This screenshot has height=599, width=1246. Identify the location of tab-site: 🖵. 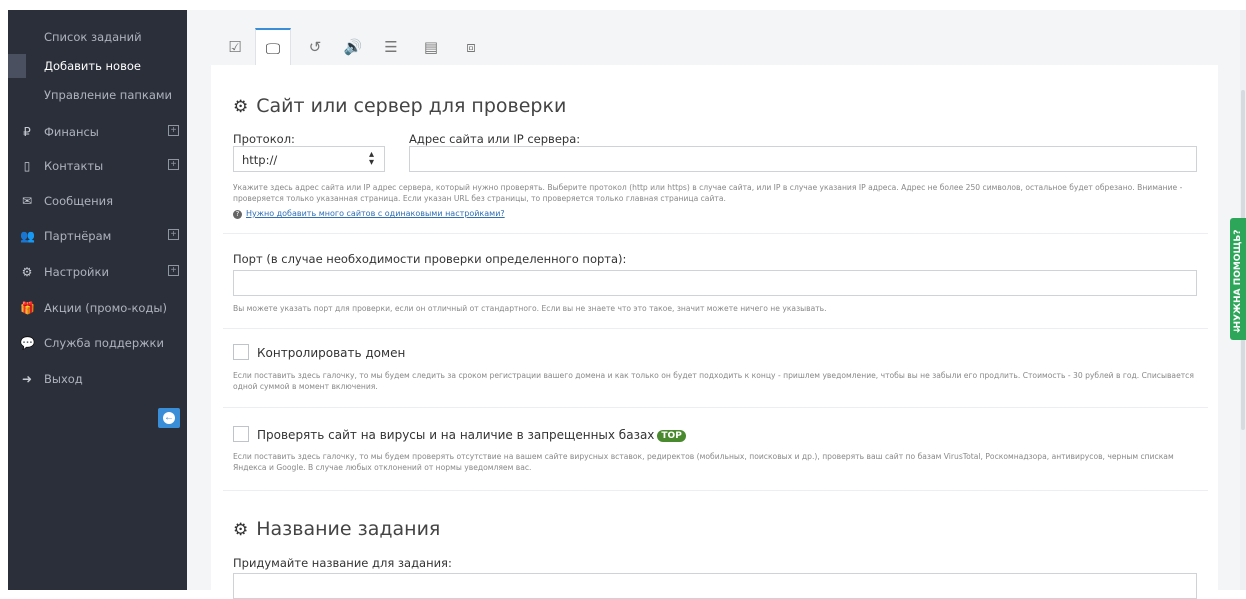
(273, 47).